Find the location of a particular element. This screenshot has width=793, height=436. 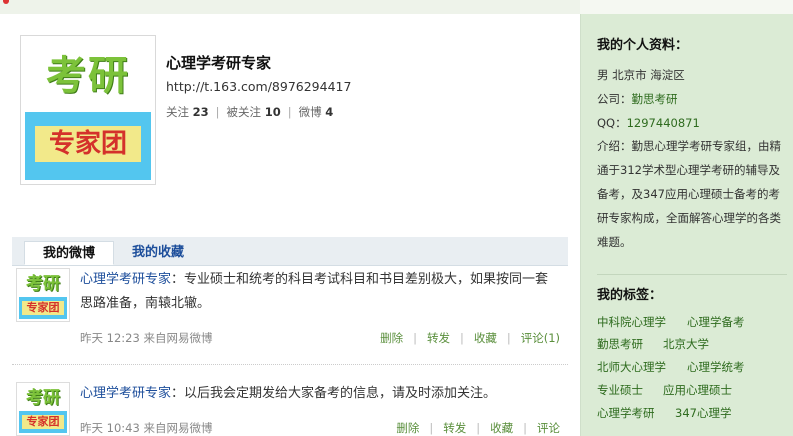

followers-link: 被关注 10 is located at coordinates (254, 112).